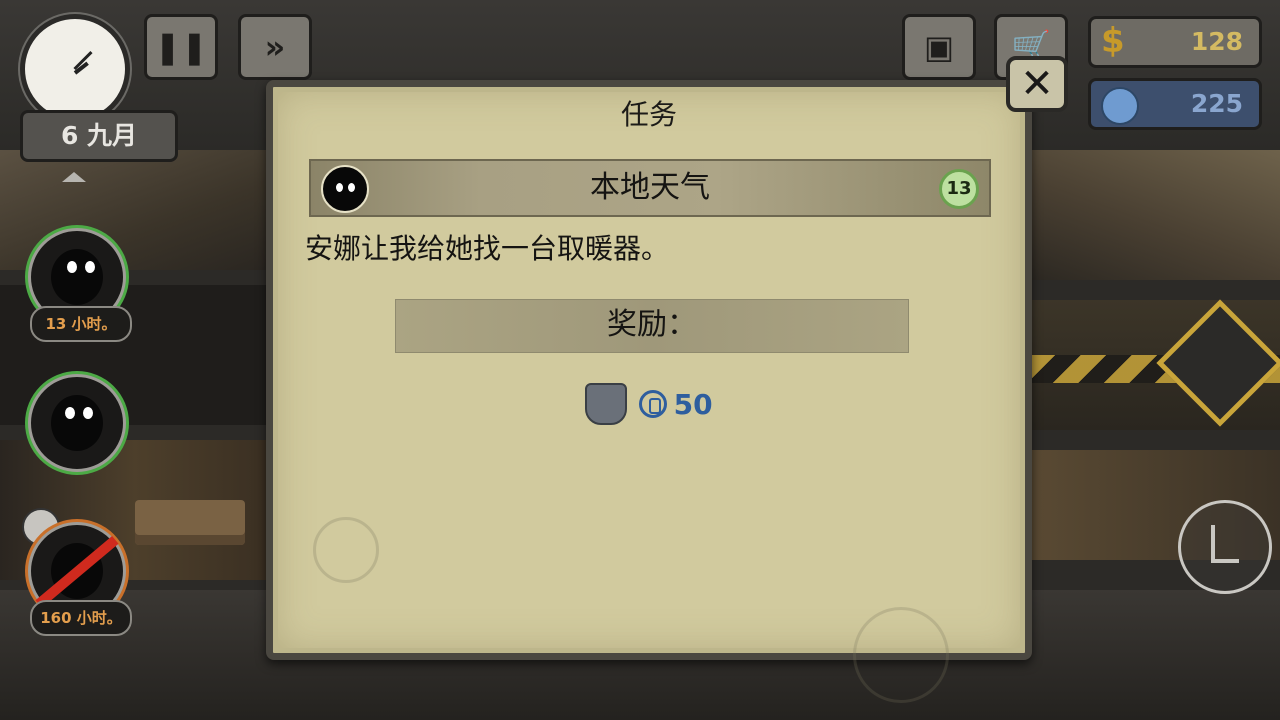 This screenshot has width=1280, height=720. What do you see at coordinates (1175, 104) in the screenshot?
I see `reputation-counter: 225` at bounding box center [1175, 104].